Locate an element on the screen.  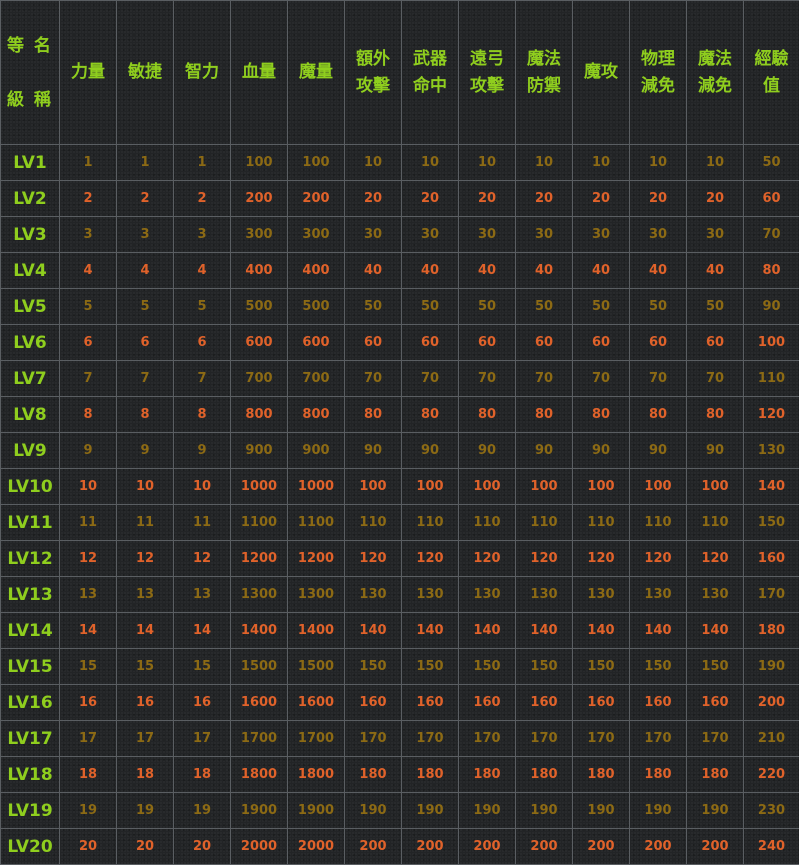
stat-value-cell: 150 is located at coordinates (658, 666).